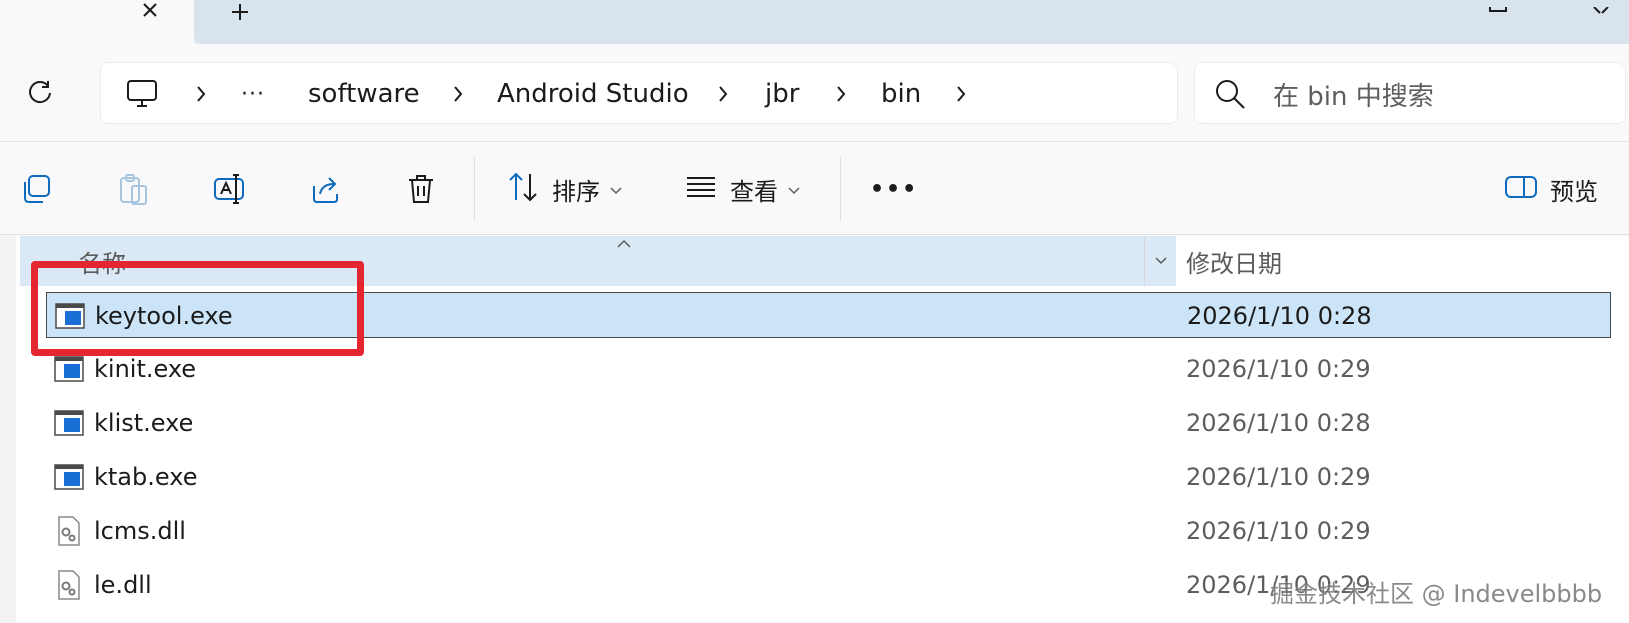  What do you see at coordinates (8, 429) in the screenshot?
I see `nav-pane-edge` at bounding box center [8, 429].